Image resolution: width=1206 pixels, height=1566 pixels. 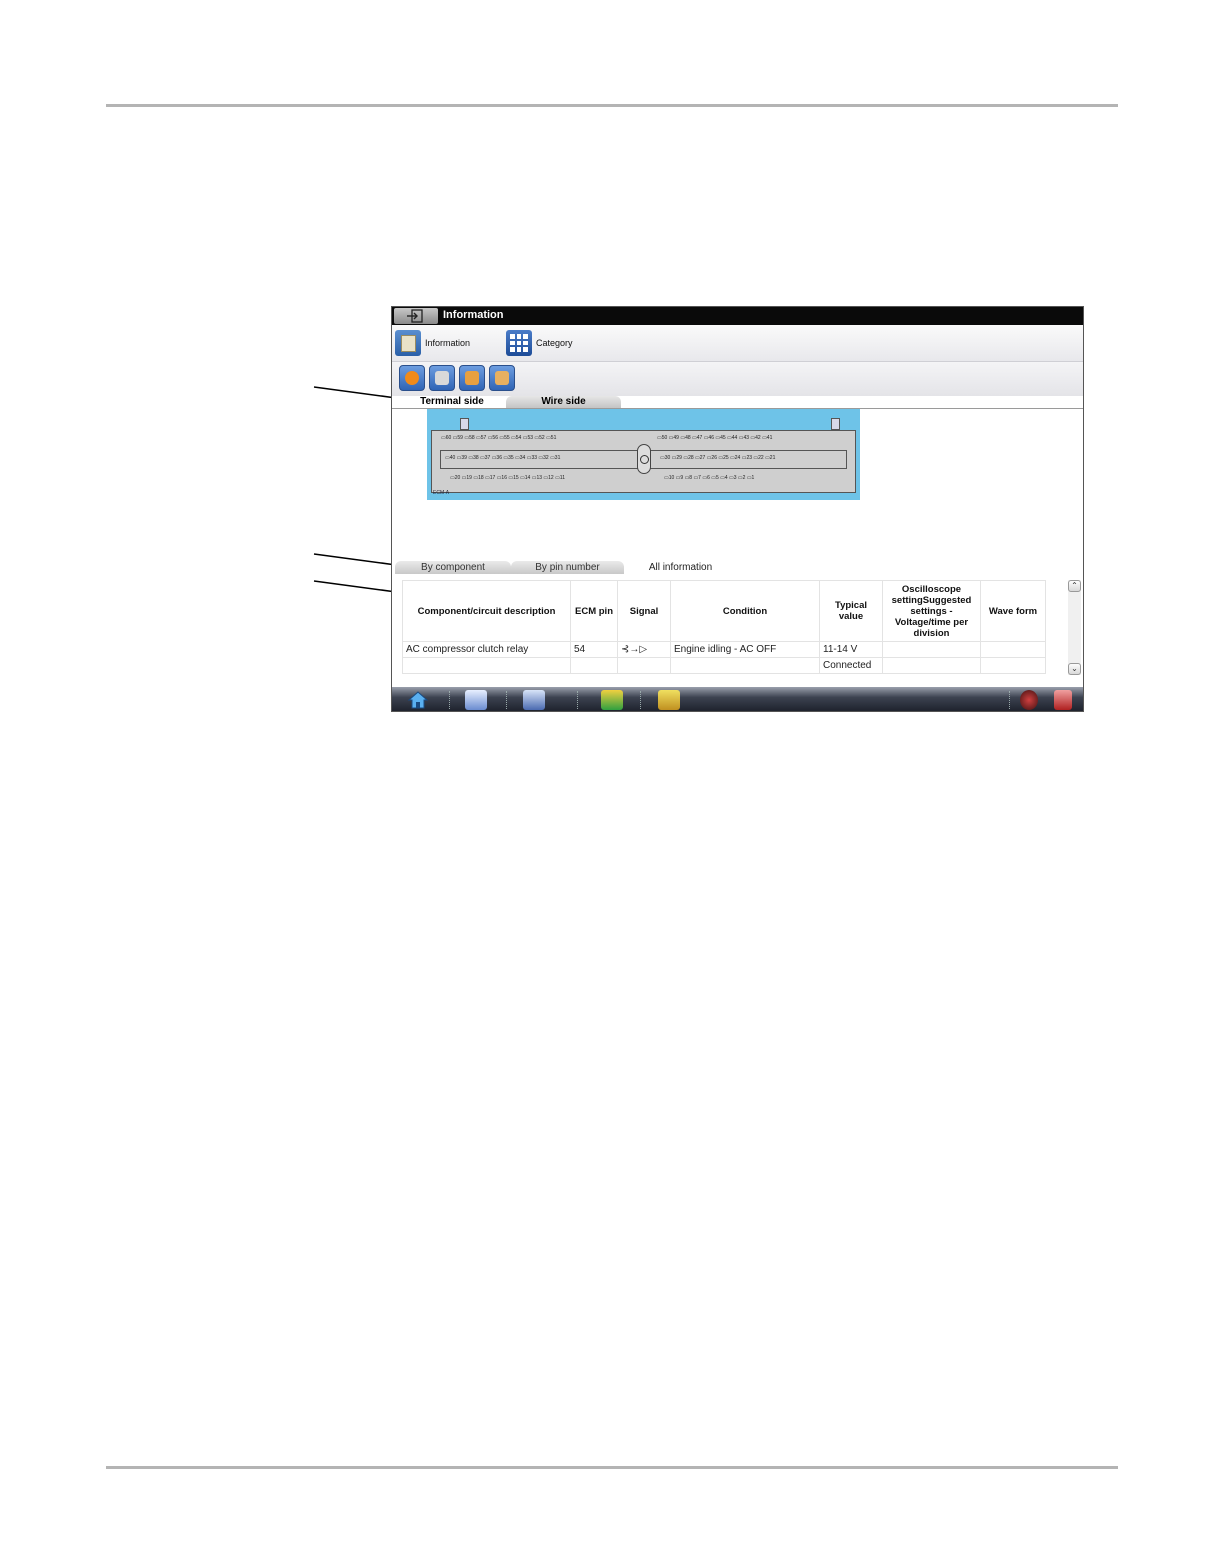 What do you see at coordinates (519, 343) in the screenshot?
I see `category-grid-icon` at bounding box center [519, 343].